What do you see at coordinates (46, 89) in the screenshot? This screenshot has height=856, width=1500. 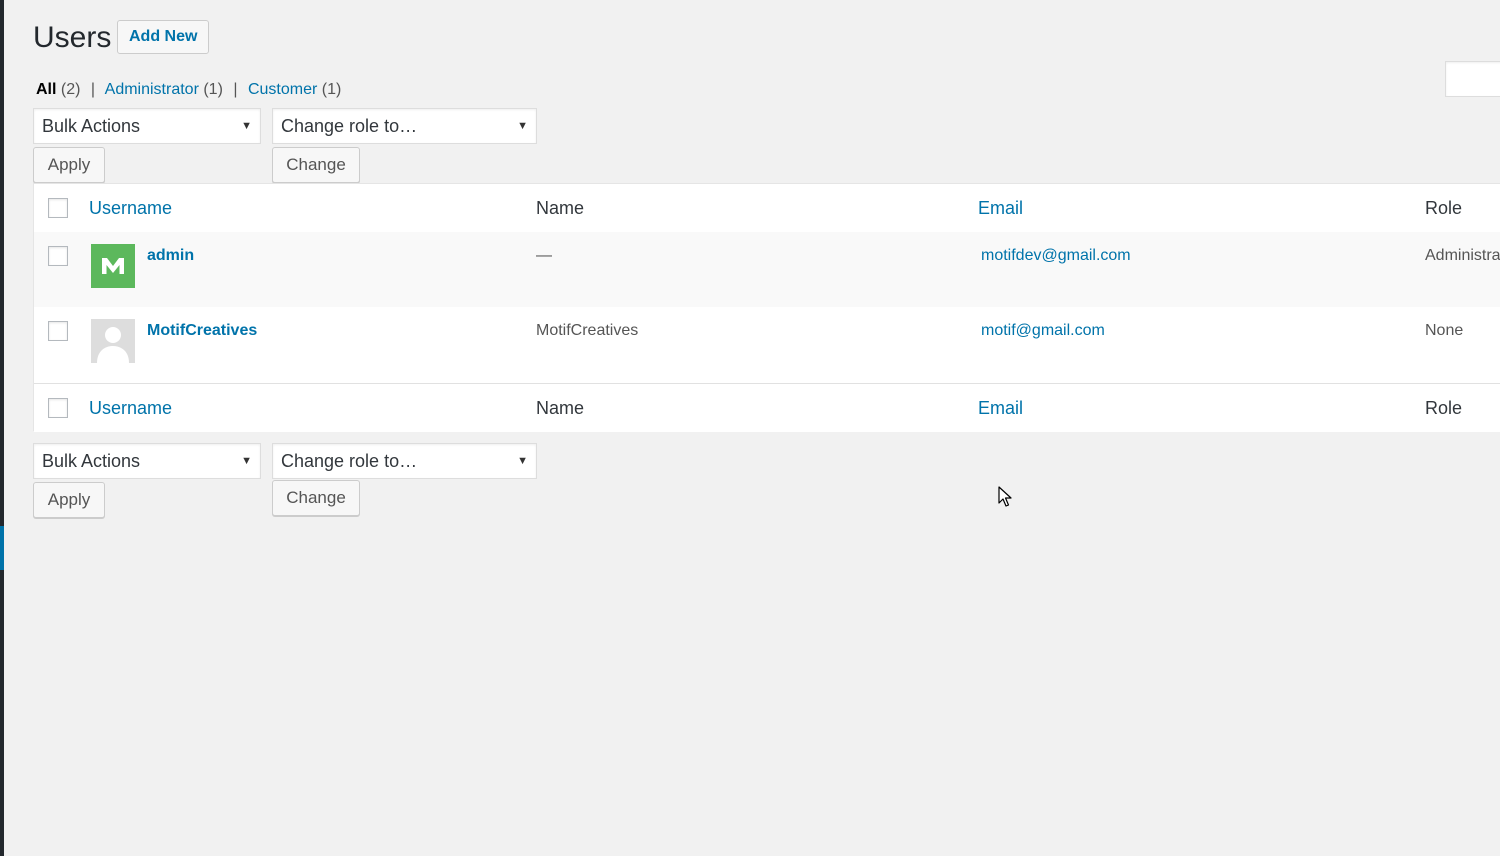 I see `filter-all: All` at bounding box center [46, 89].